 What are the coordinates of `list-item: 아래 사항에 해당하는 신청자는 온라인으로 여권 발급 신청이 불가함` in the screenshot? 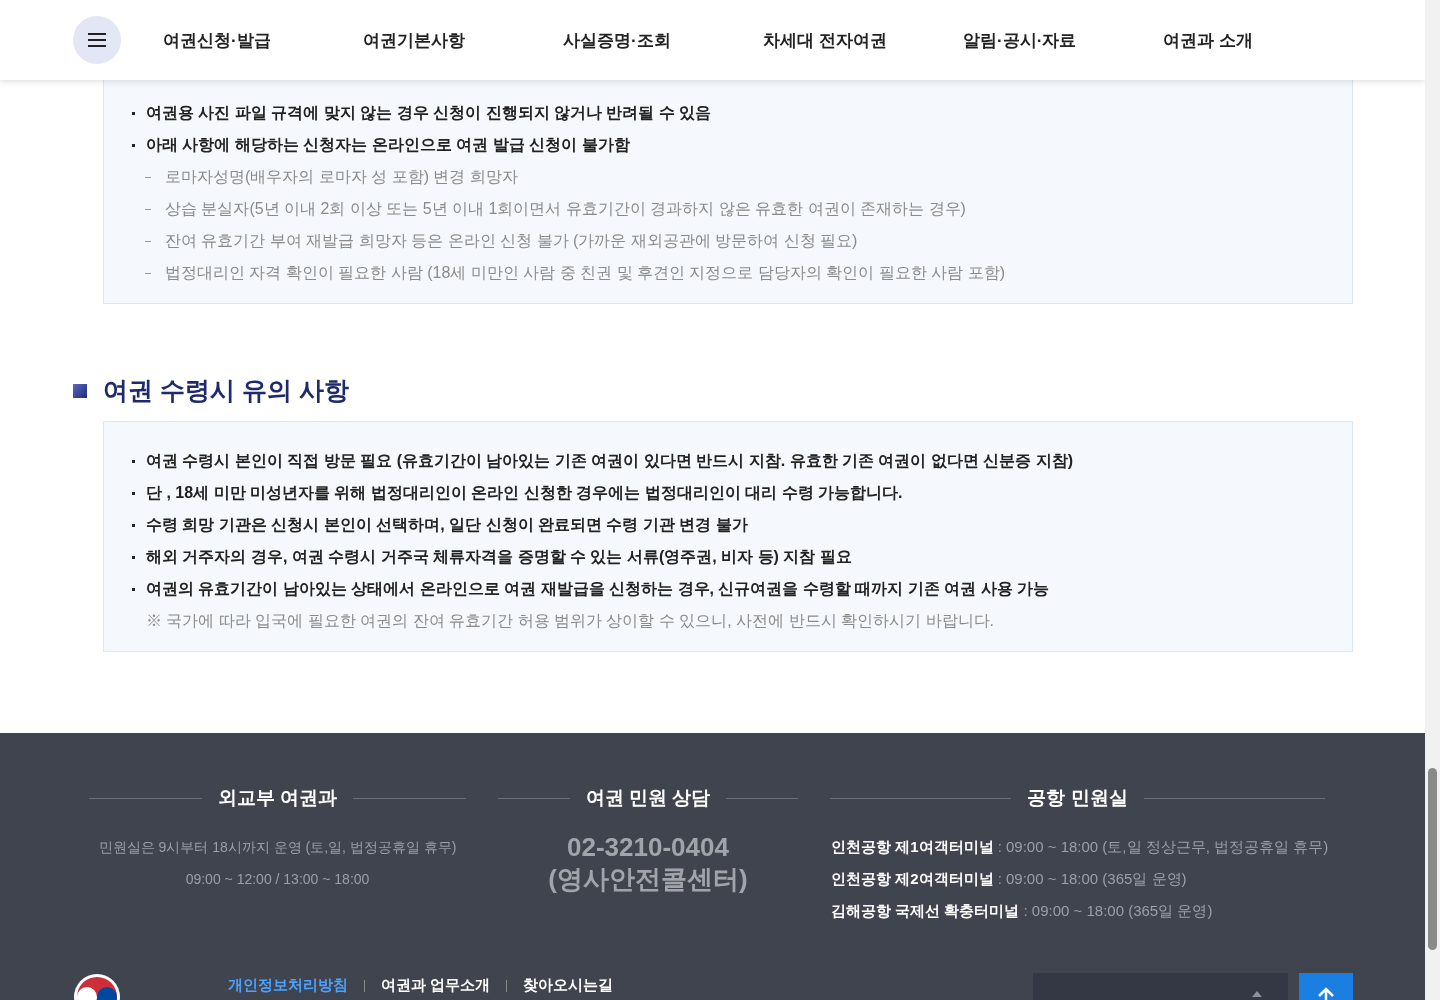 It's located at (740, 145).